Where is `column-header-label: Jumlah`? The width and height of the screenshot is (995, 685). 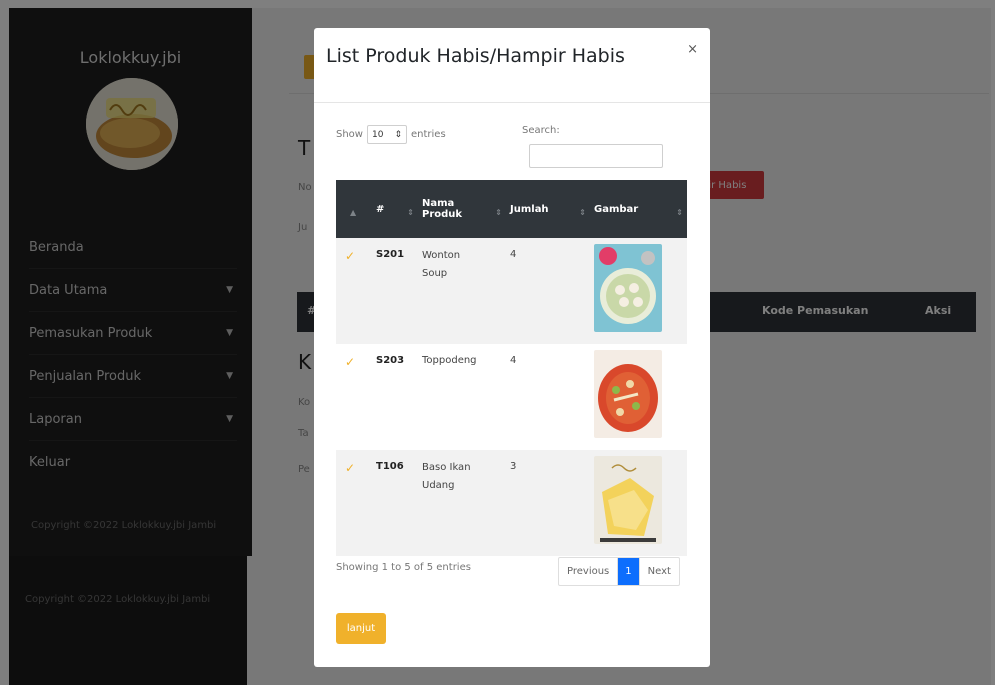 column-header-label: Jumlah is located at coordinates (529, 209).